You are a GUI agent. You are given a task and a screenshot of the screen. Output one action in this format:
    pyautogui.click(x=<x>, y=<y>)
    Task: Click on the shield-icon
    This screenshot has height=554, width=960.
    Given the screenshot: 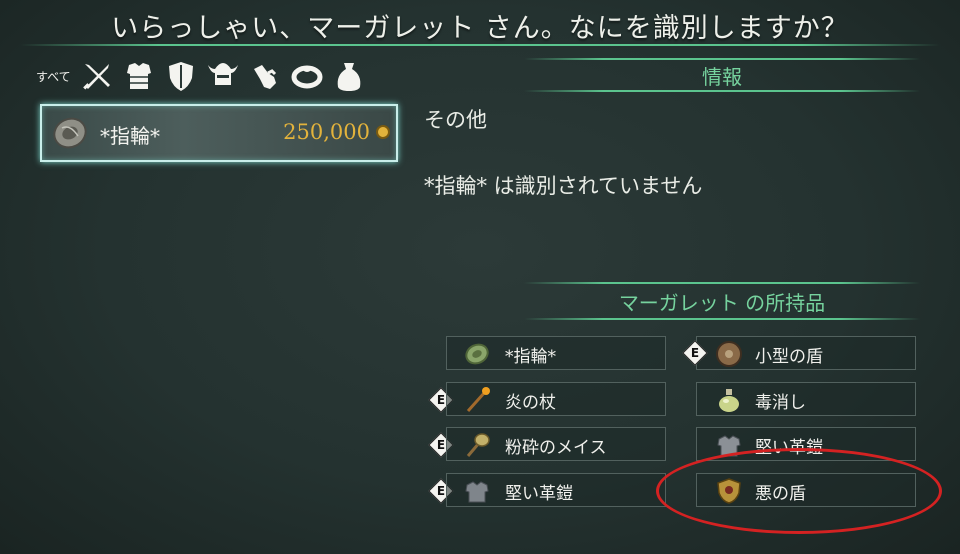 What is the action you would take?
    pyautogui.click(x=181, y=76)
    